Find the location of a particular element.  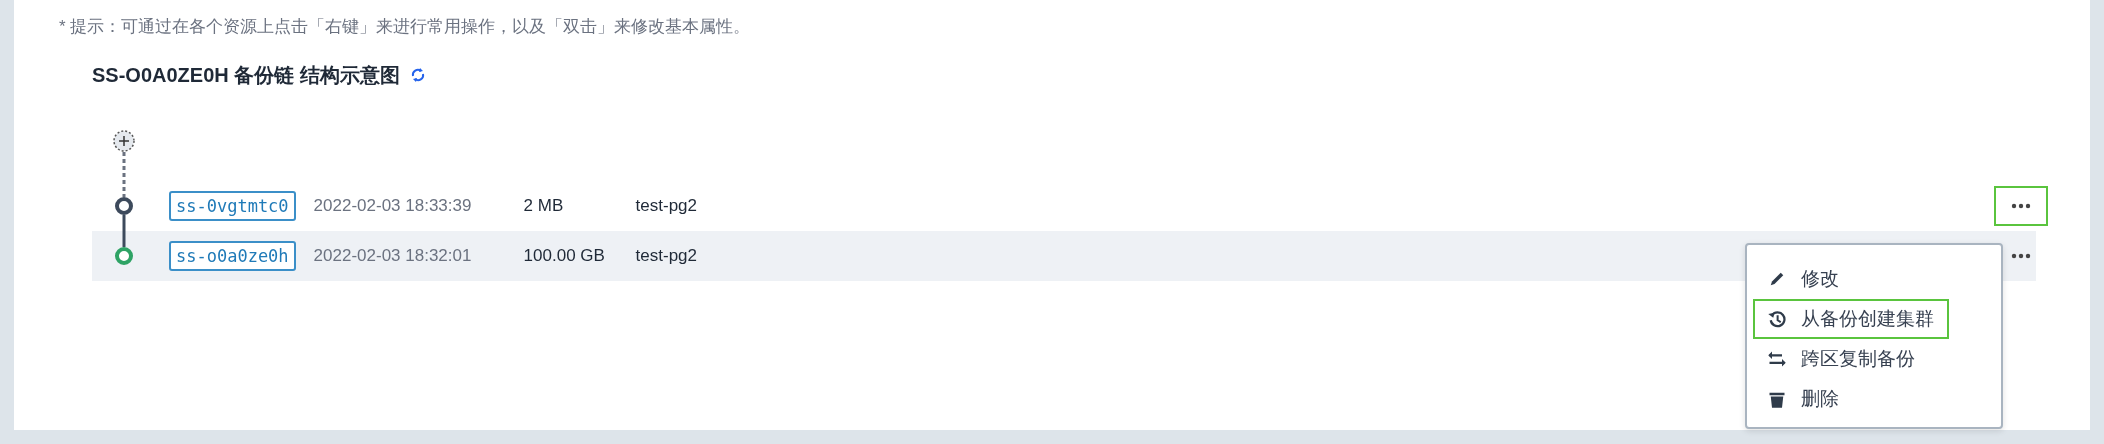

timestamp: 2022-02-03 18:32:01 is located at coordinates (393, 256).